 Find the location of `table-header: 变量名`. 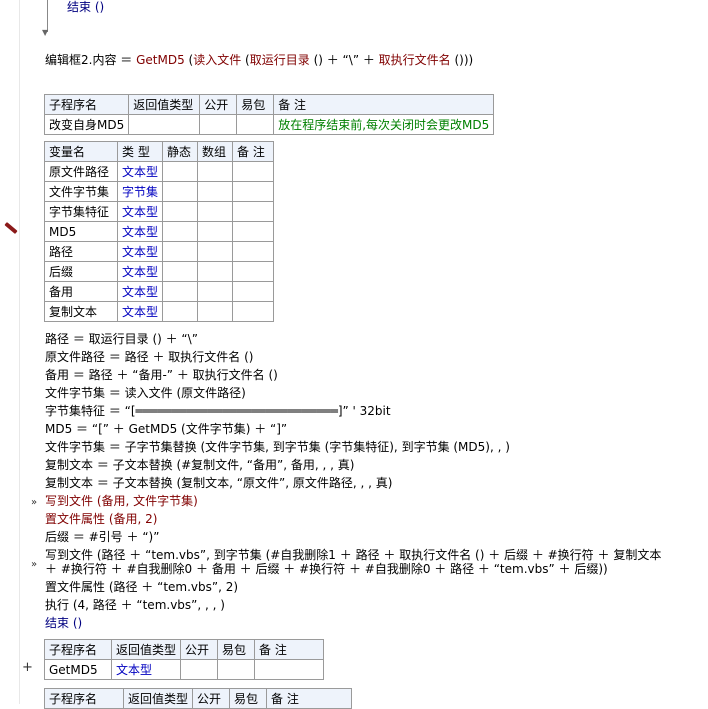

table-header: 变量名 is located at coordinates (81, 151).